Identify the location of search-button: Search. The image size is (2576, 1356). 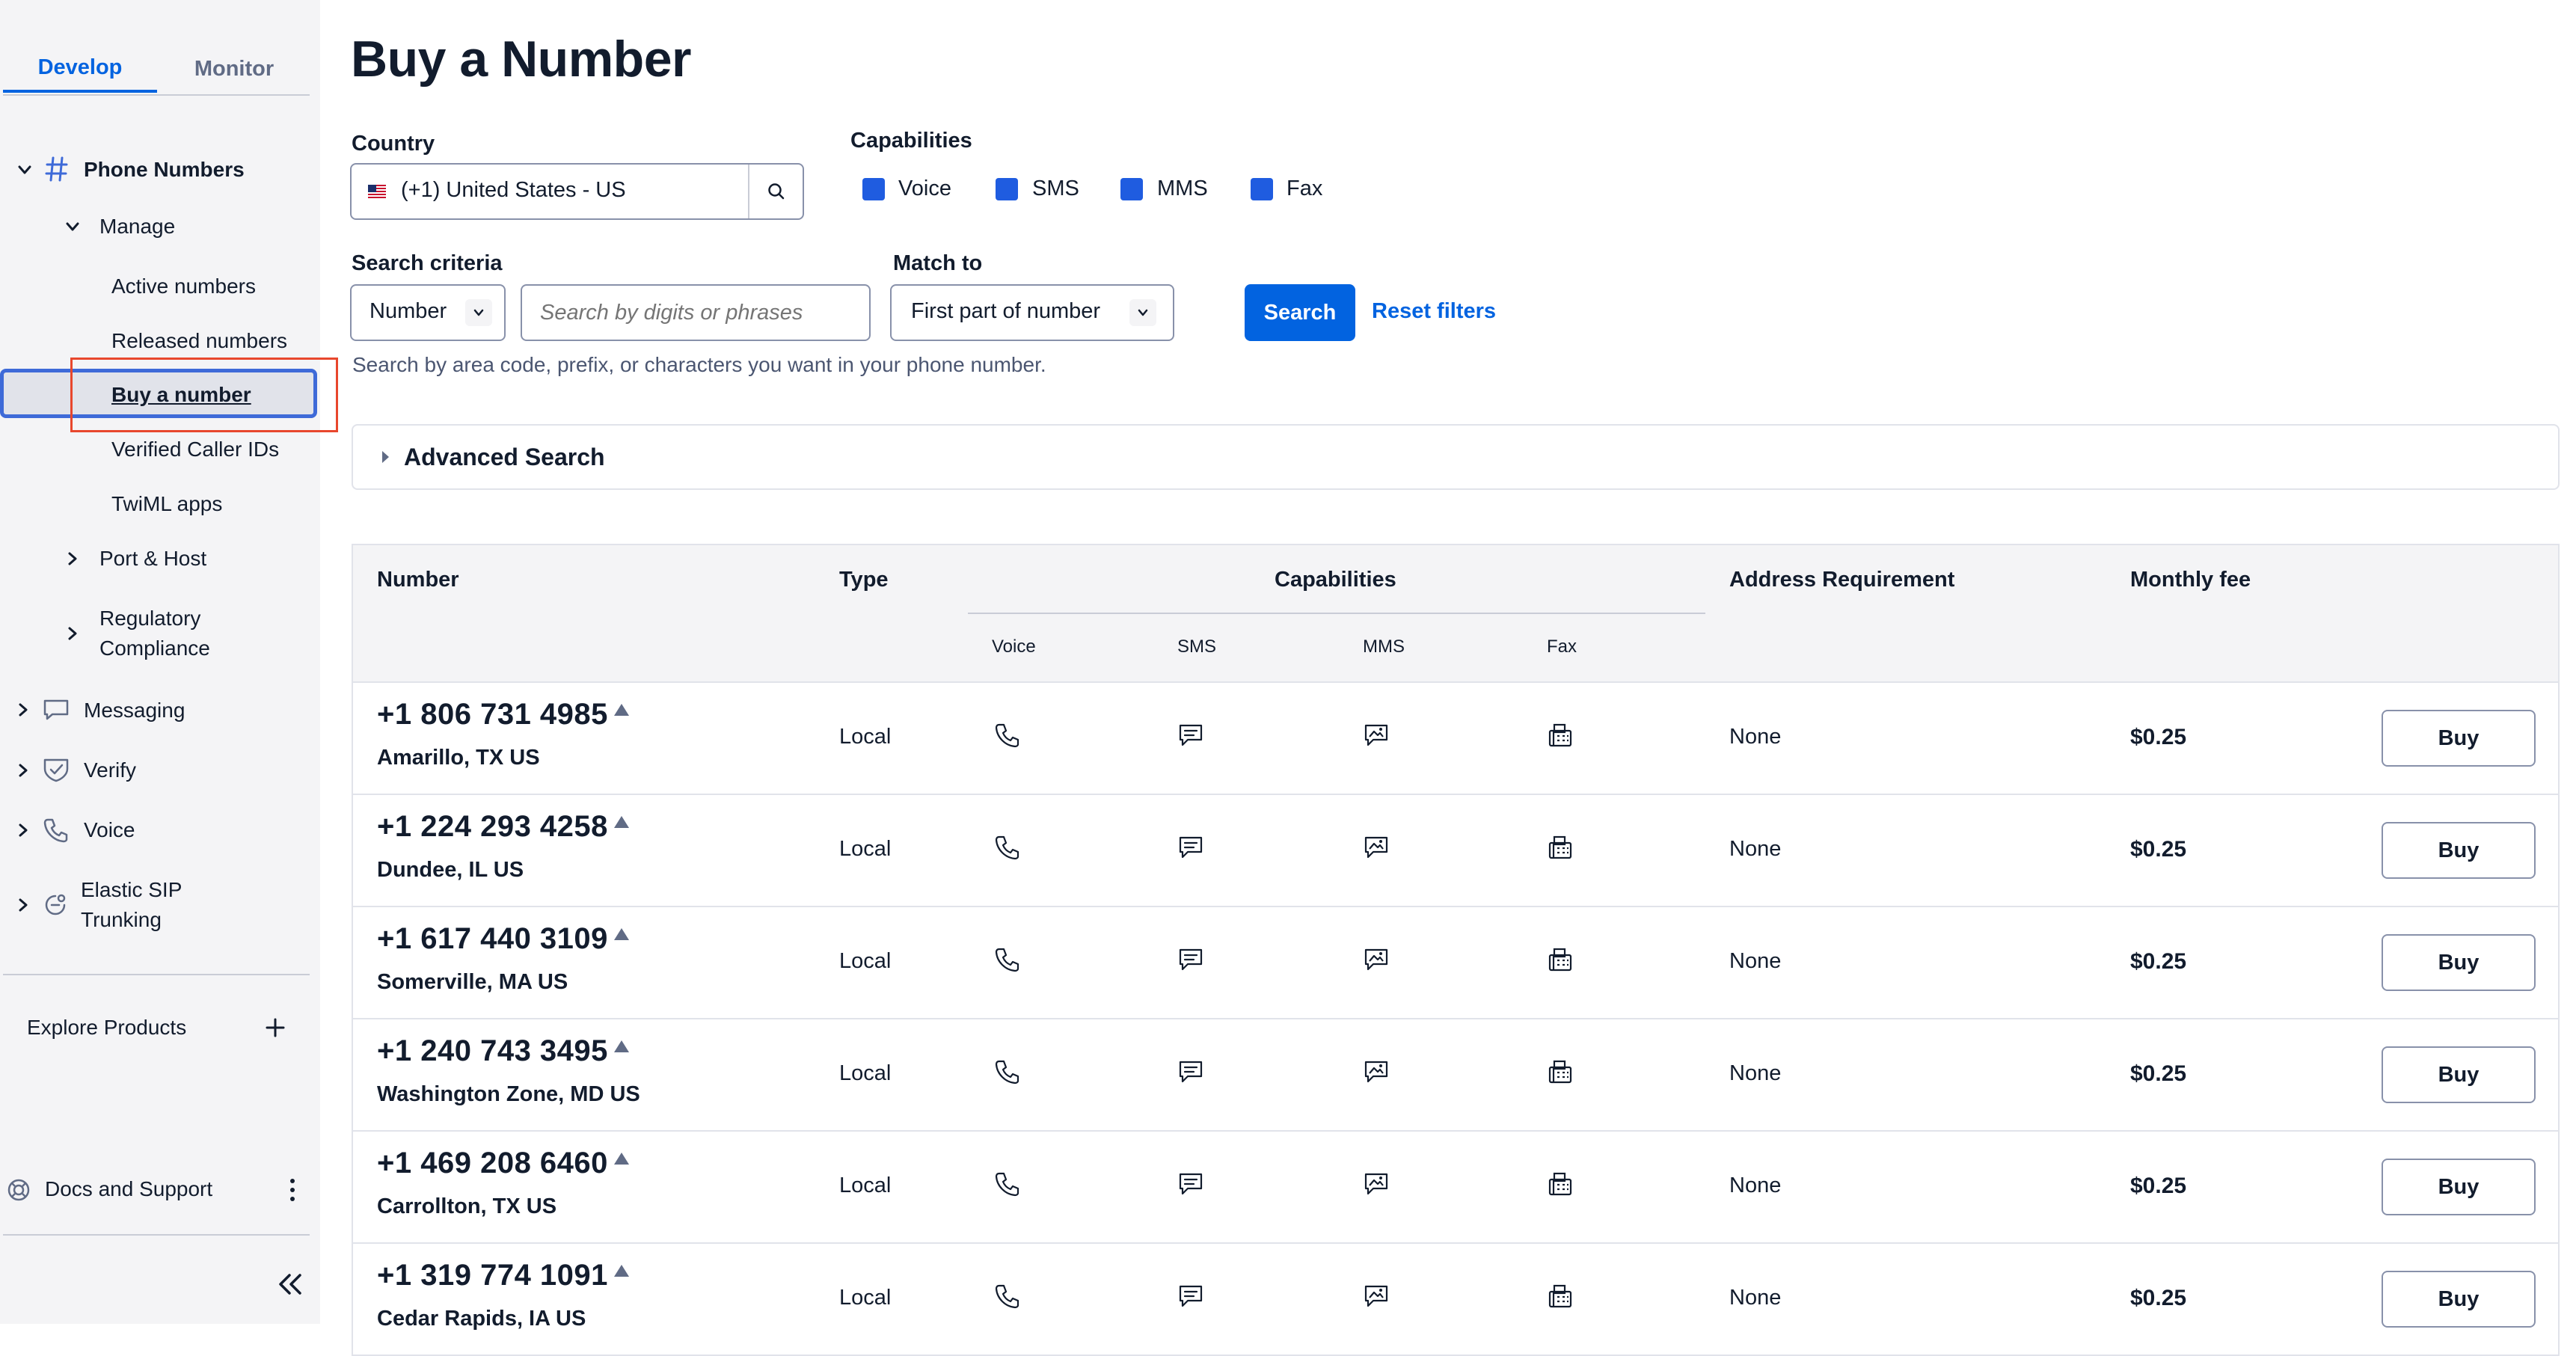
(1300, 312).